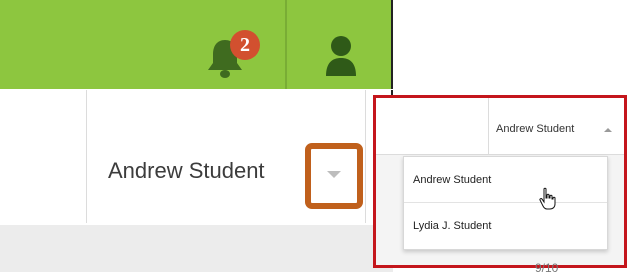  What do you see at coordinates (608, 130) in the screenshot?
I see `caret-up-icon` at bounding box center [608, 130].